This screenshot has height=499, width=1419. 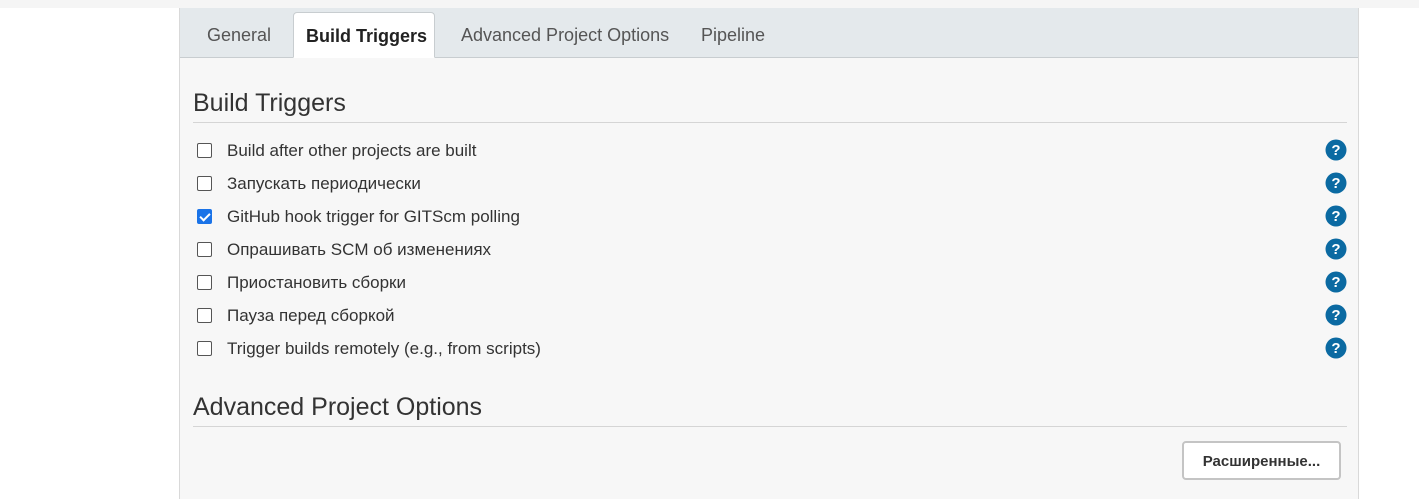 What do you see at coordinates (204, 216) in the screenshot?
I see `github-hook-checkbox` at bounding box center [204, 216].